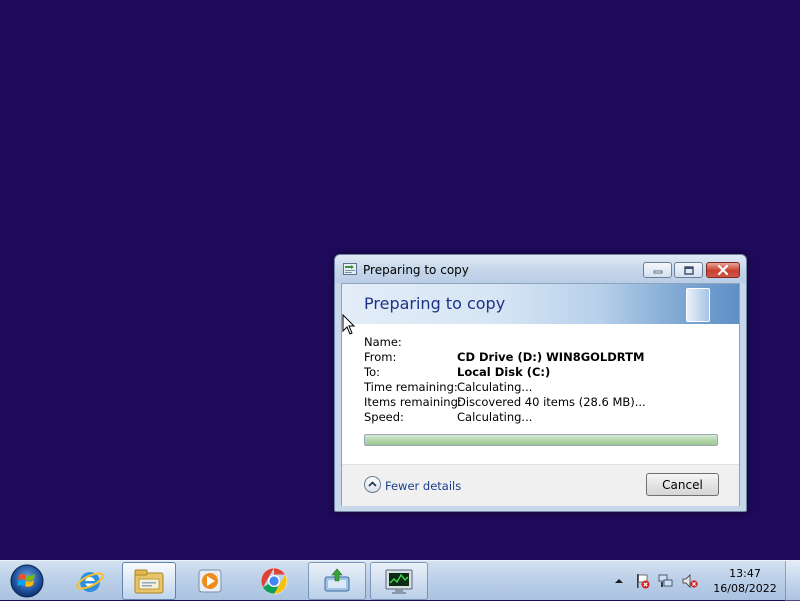 Image resolution: width=800 pixels, height=601 pixels. I want to click on clock-date: 16/08/2022, so click(745, 588).